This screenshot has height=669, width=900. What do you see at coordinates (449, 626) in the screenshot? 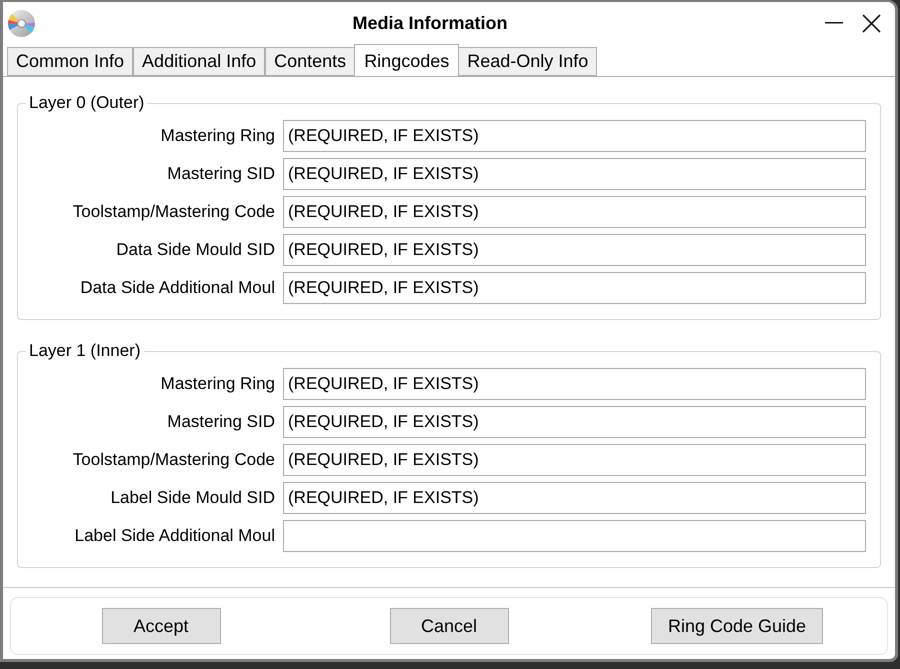
I see `dialog-button: Cancel` at bounding box center [449, 626].